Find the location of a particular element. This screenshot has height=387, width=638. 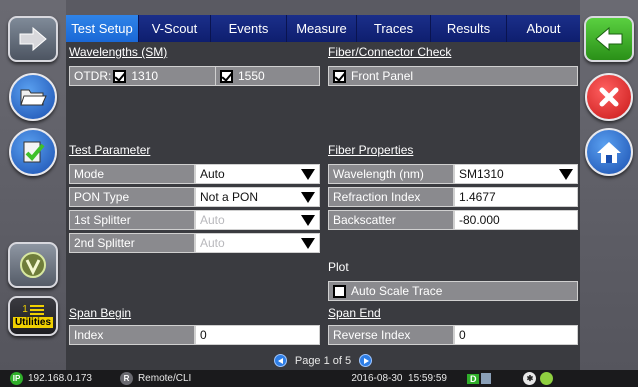

utilities-badge: 1 is located at coordinates (25, 309).